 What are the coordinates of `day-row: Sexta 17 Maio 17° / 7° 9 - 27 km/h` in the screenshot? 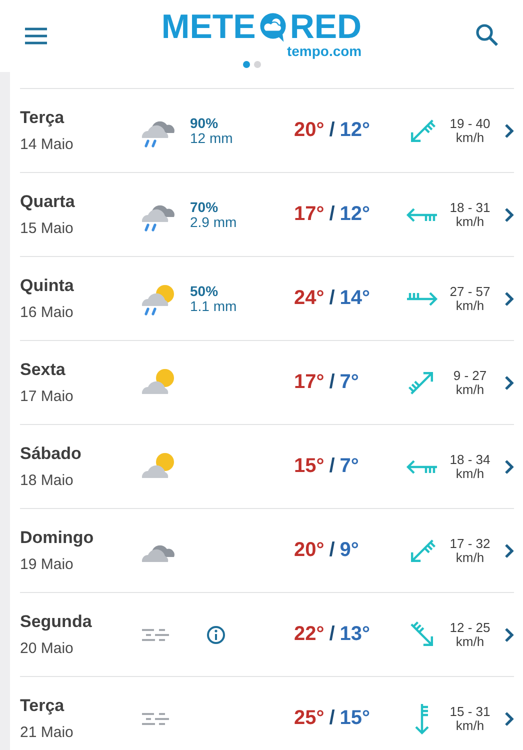 It's located at (267, 383).